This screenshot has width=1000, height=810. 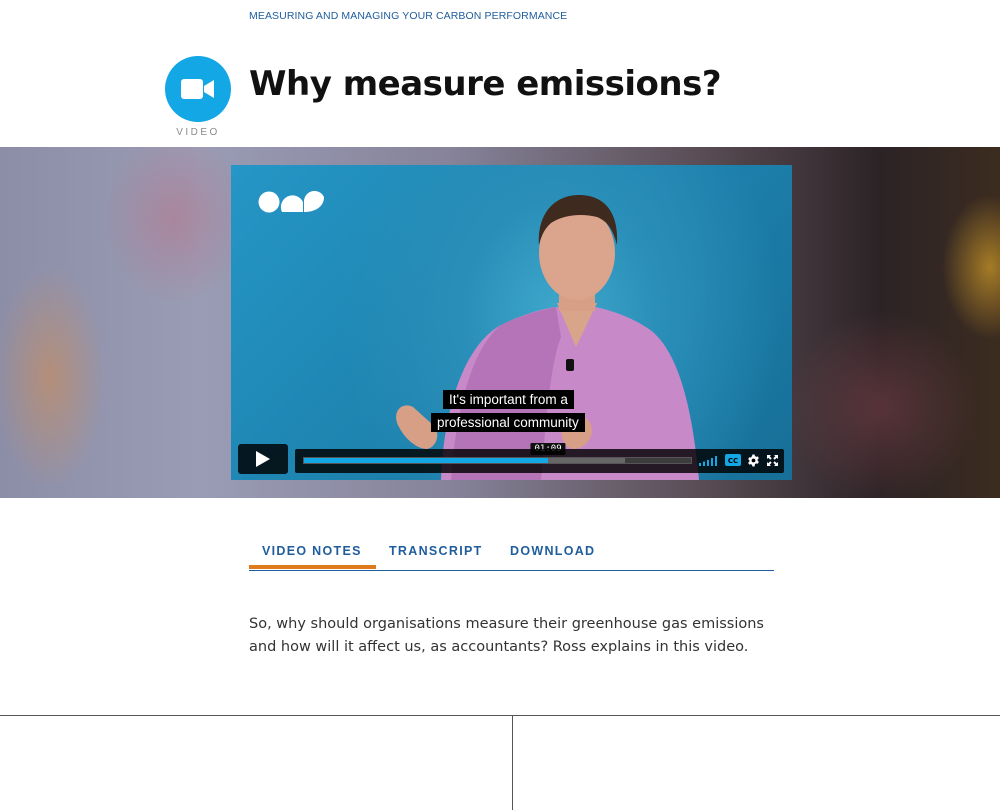 I want to click on badge-label: VIDEO, so click(x=198, y=132).